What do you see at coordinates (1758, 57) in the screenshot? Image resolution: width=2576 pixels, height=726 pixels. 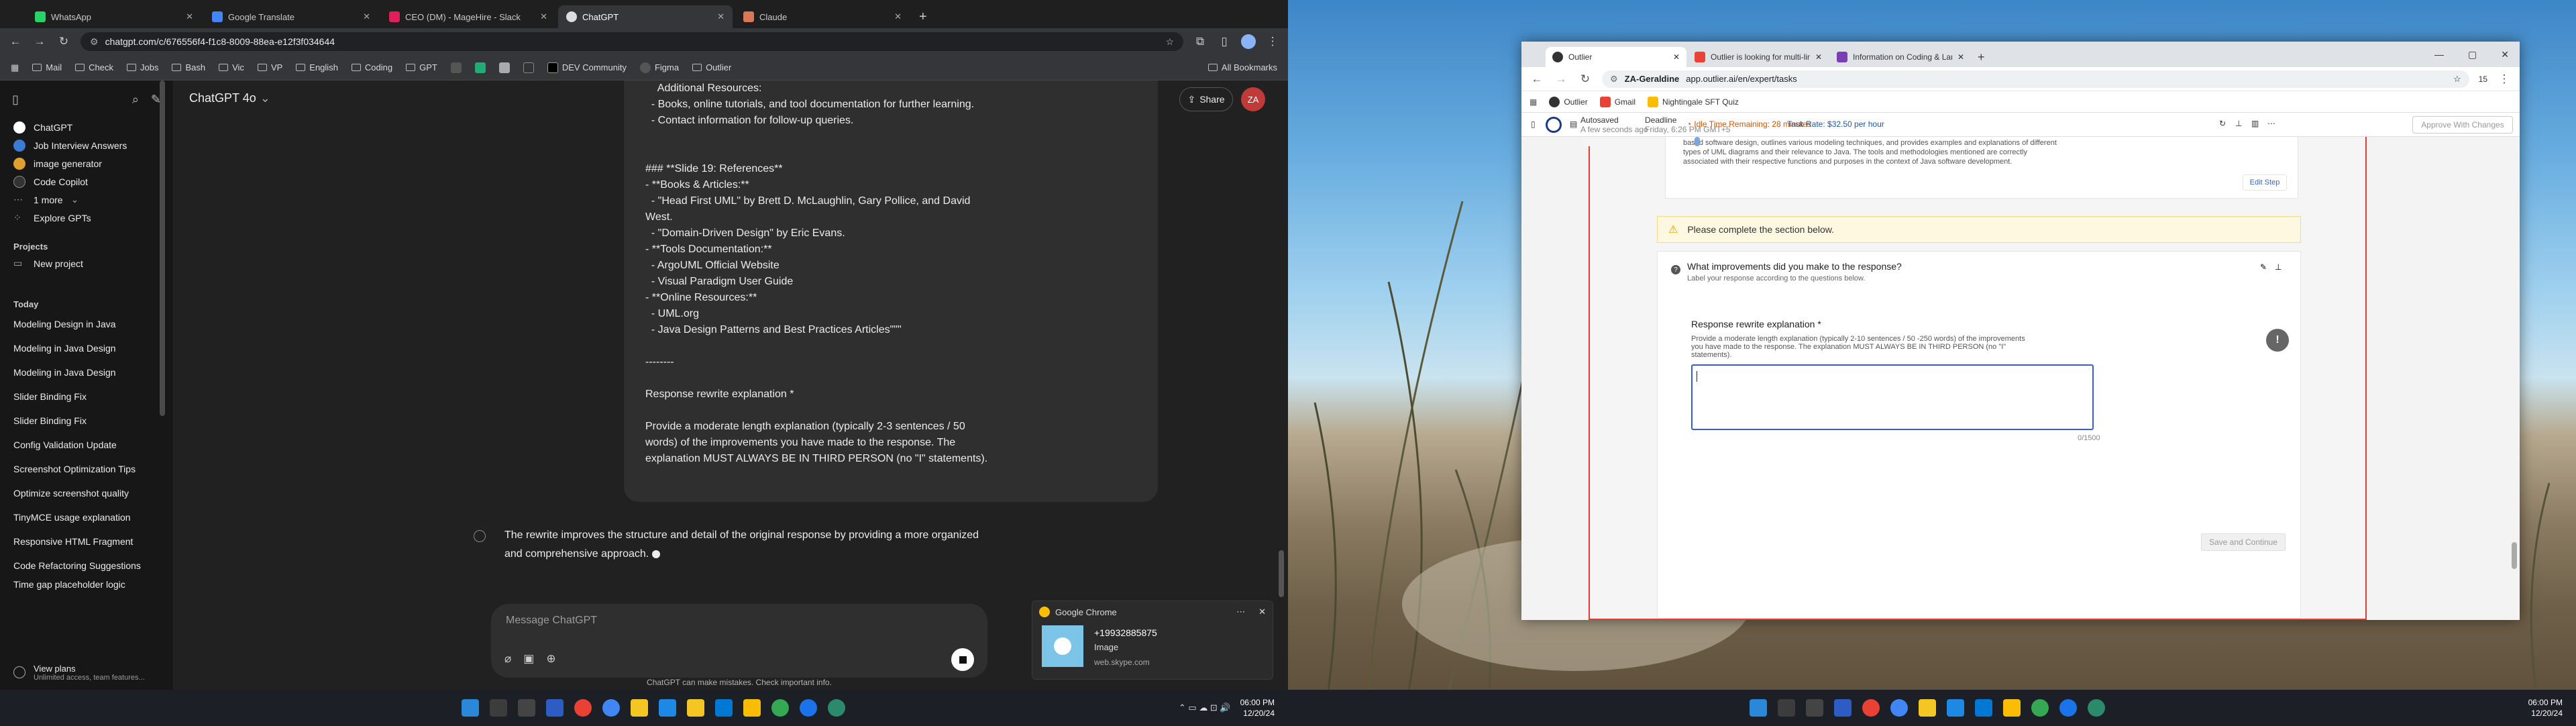 I see `tab-gmail: Outlier is looking for multi-ling ✕` at bounding box center [1758, 57].